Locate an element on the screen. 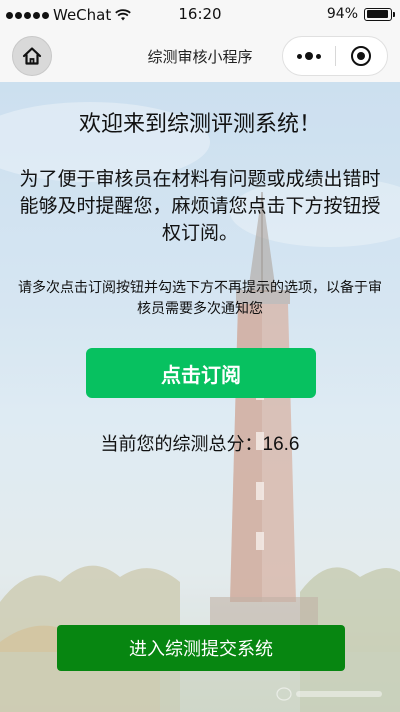 The width and height of the screenshot is (400, 712). more-dots-icon is located at coordinates (309, 56).